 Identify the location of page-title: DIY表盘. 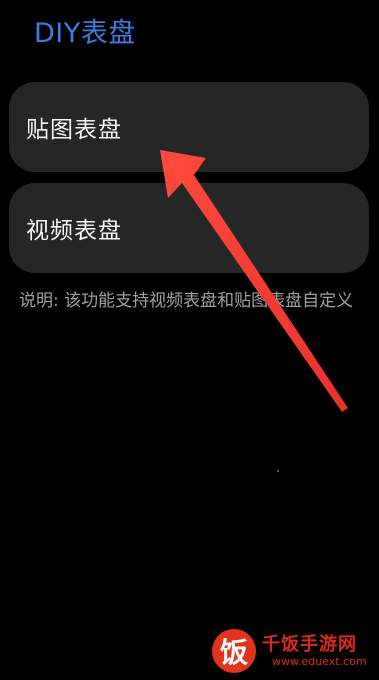
(85, 33).